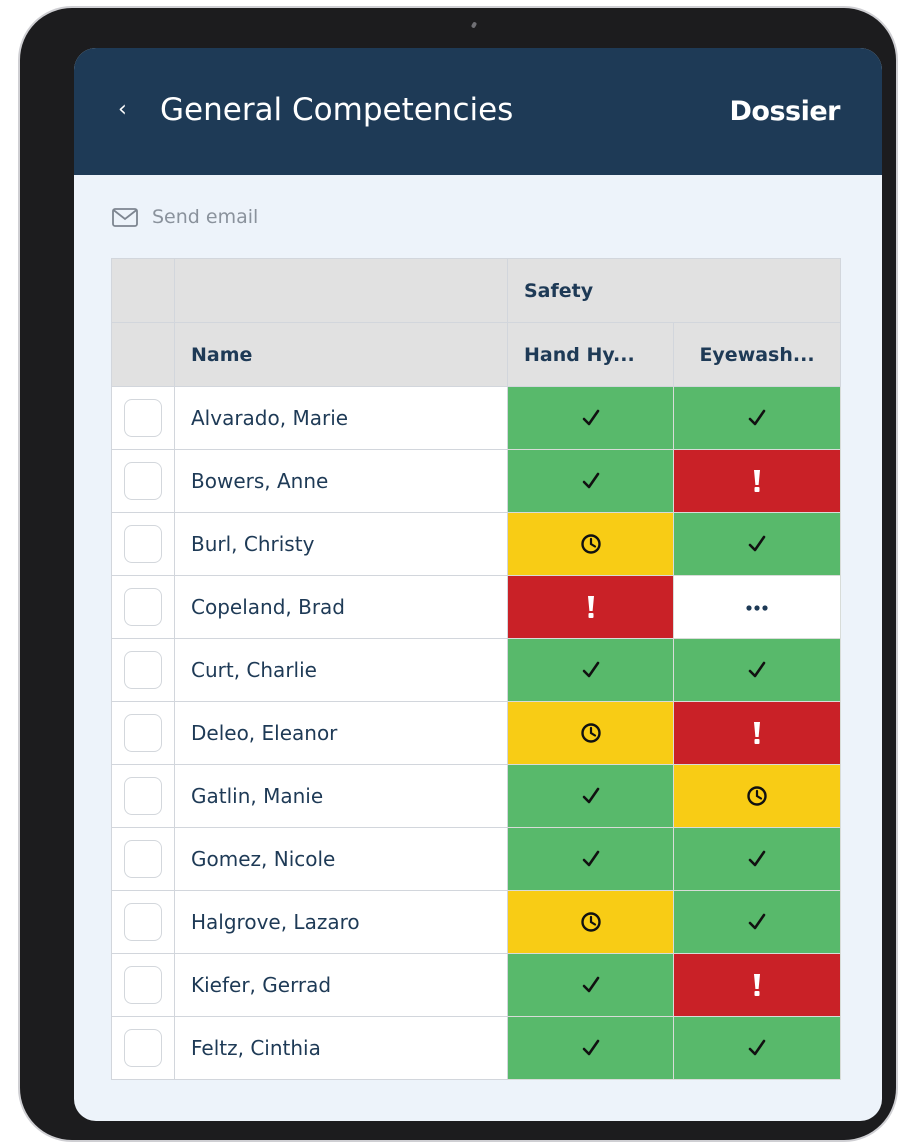  Describe the element at coordinates (341, 607) in the screenshot. I see `employee-name: Copeland, Brad` at that location.